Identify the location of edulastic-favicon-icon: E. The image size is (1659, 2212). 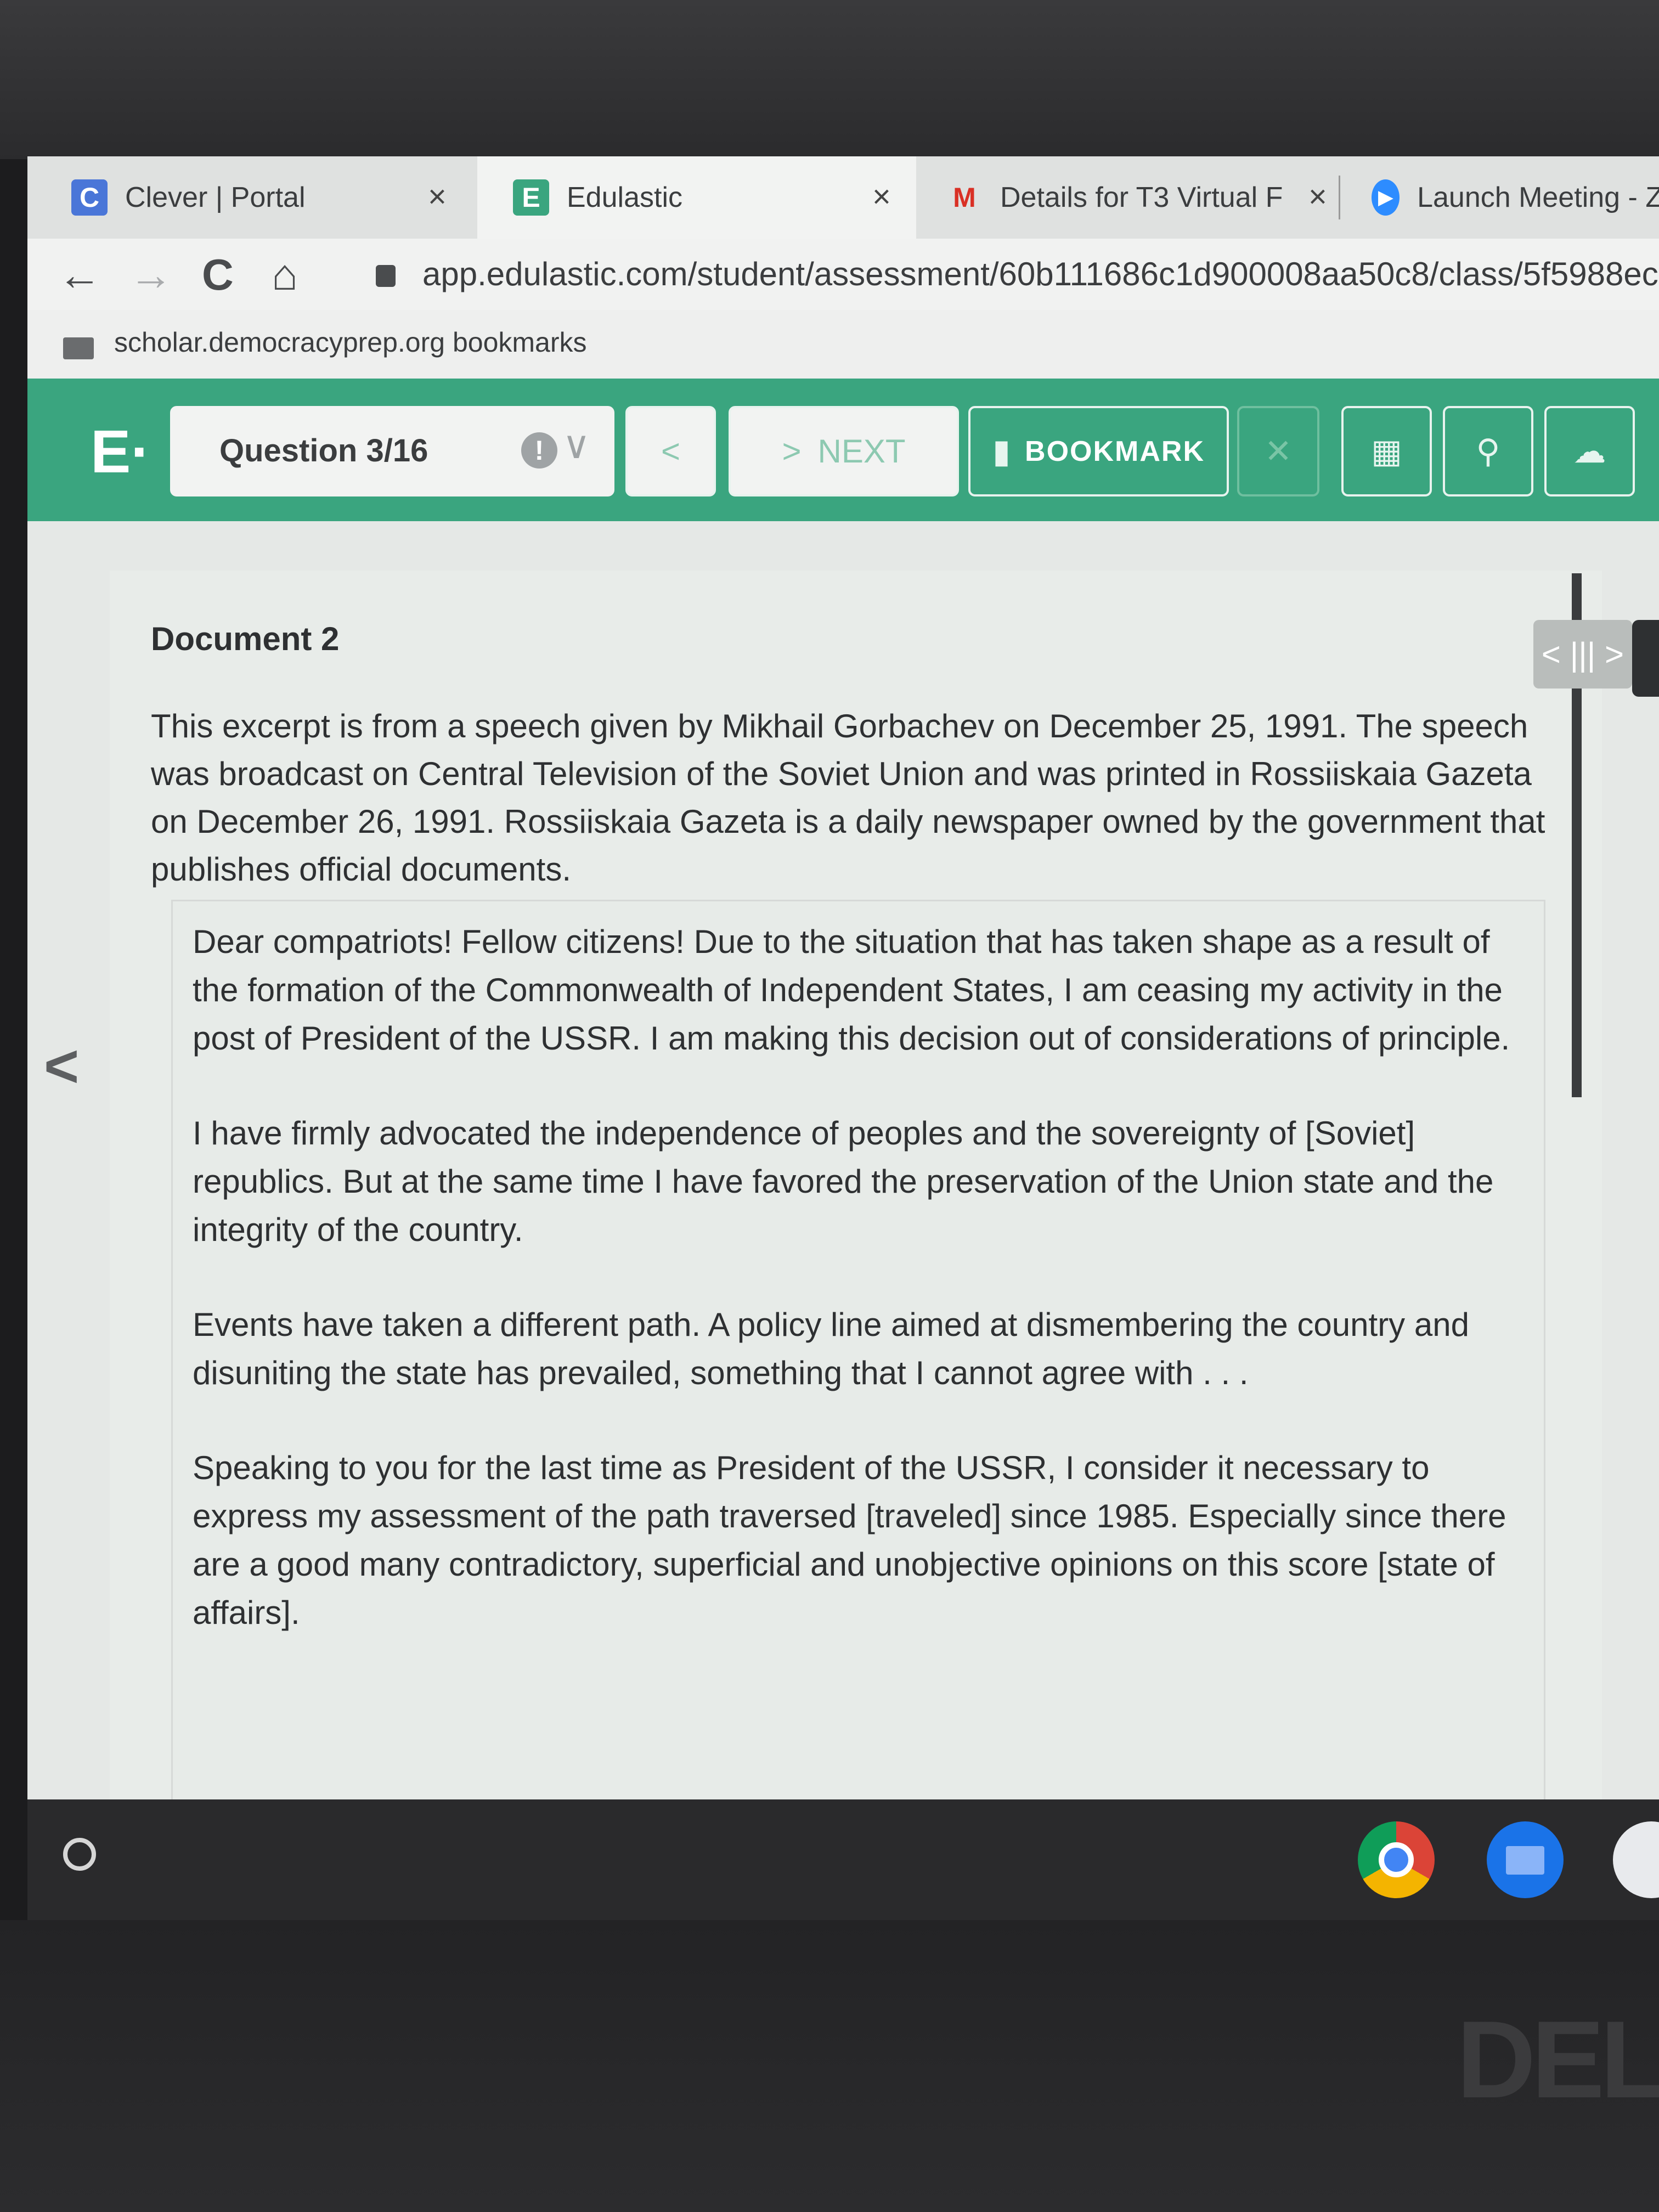
(531, 198).